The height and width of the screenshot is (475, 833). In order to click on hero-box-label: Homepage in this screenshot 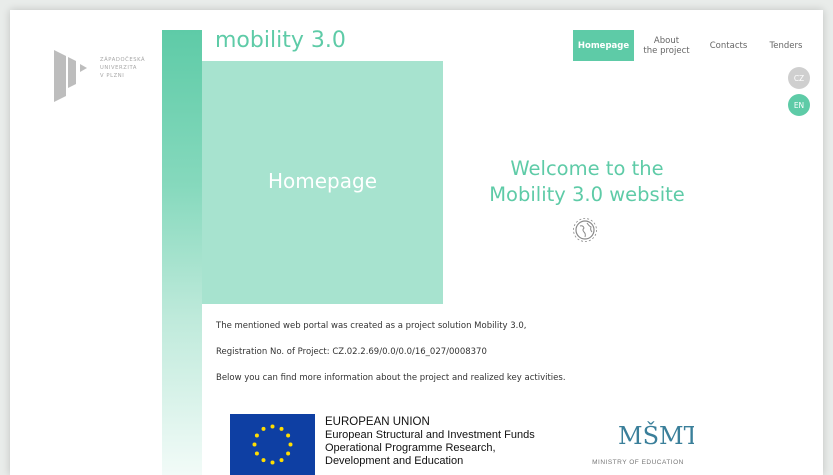, I will do `click(322, 181)`.